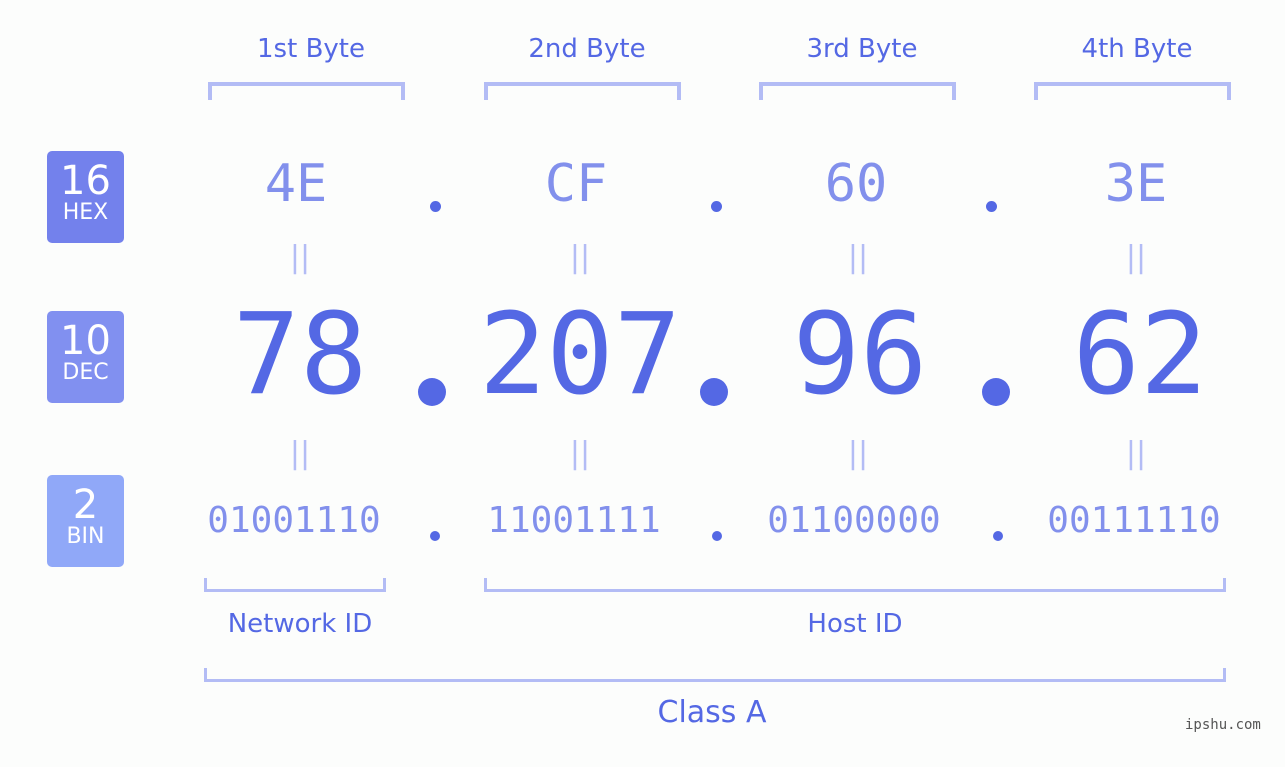 The width and height of the screenshot is (1285, 767). What do you see at coordinates (854, 520) in the screenshot?
I see `bin-octet-3: 01100000` at bounding box center [854, 520].